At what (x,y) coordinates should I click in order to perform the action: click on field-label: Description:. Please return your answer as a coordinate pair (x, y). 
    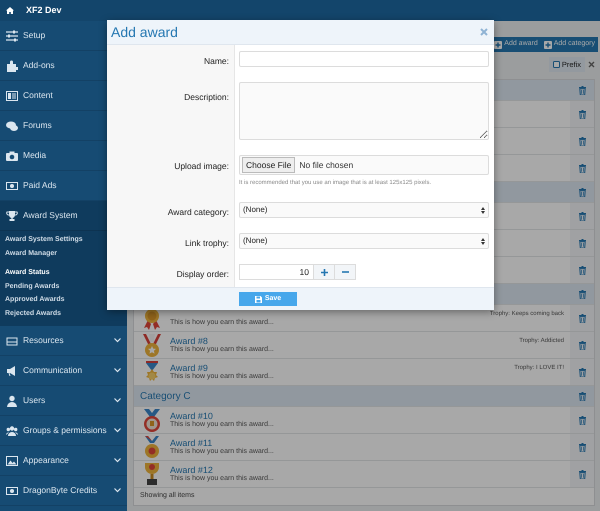
    Looking at the image, I should click on (206, 97).